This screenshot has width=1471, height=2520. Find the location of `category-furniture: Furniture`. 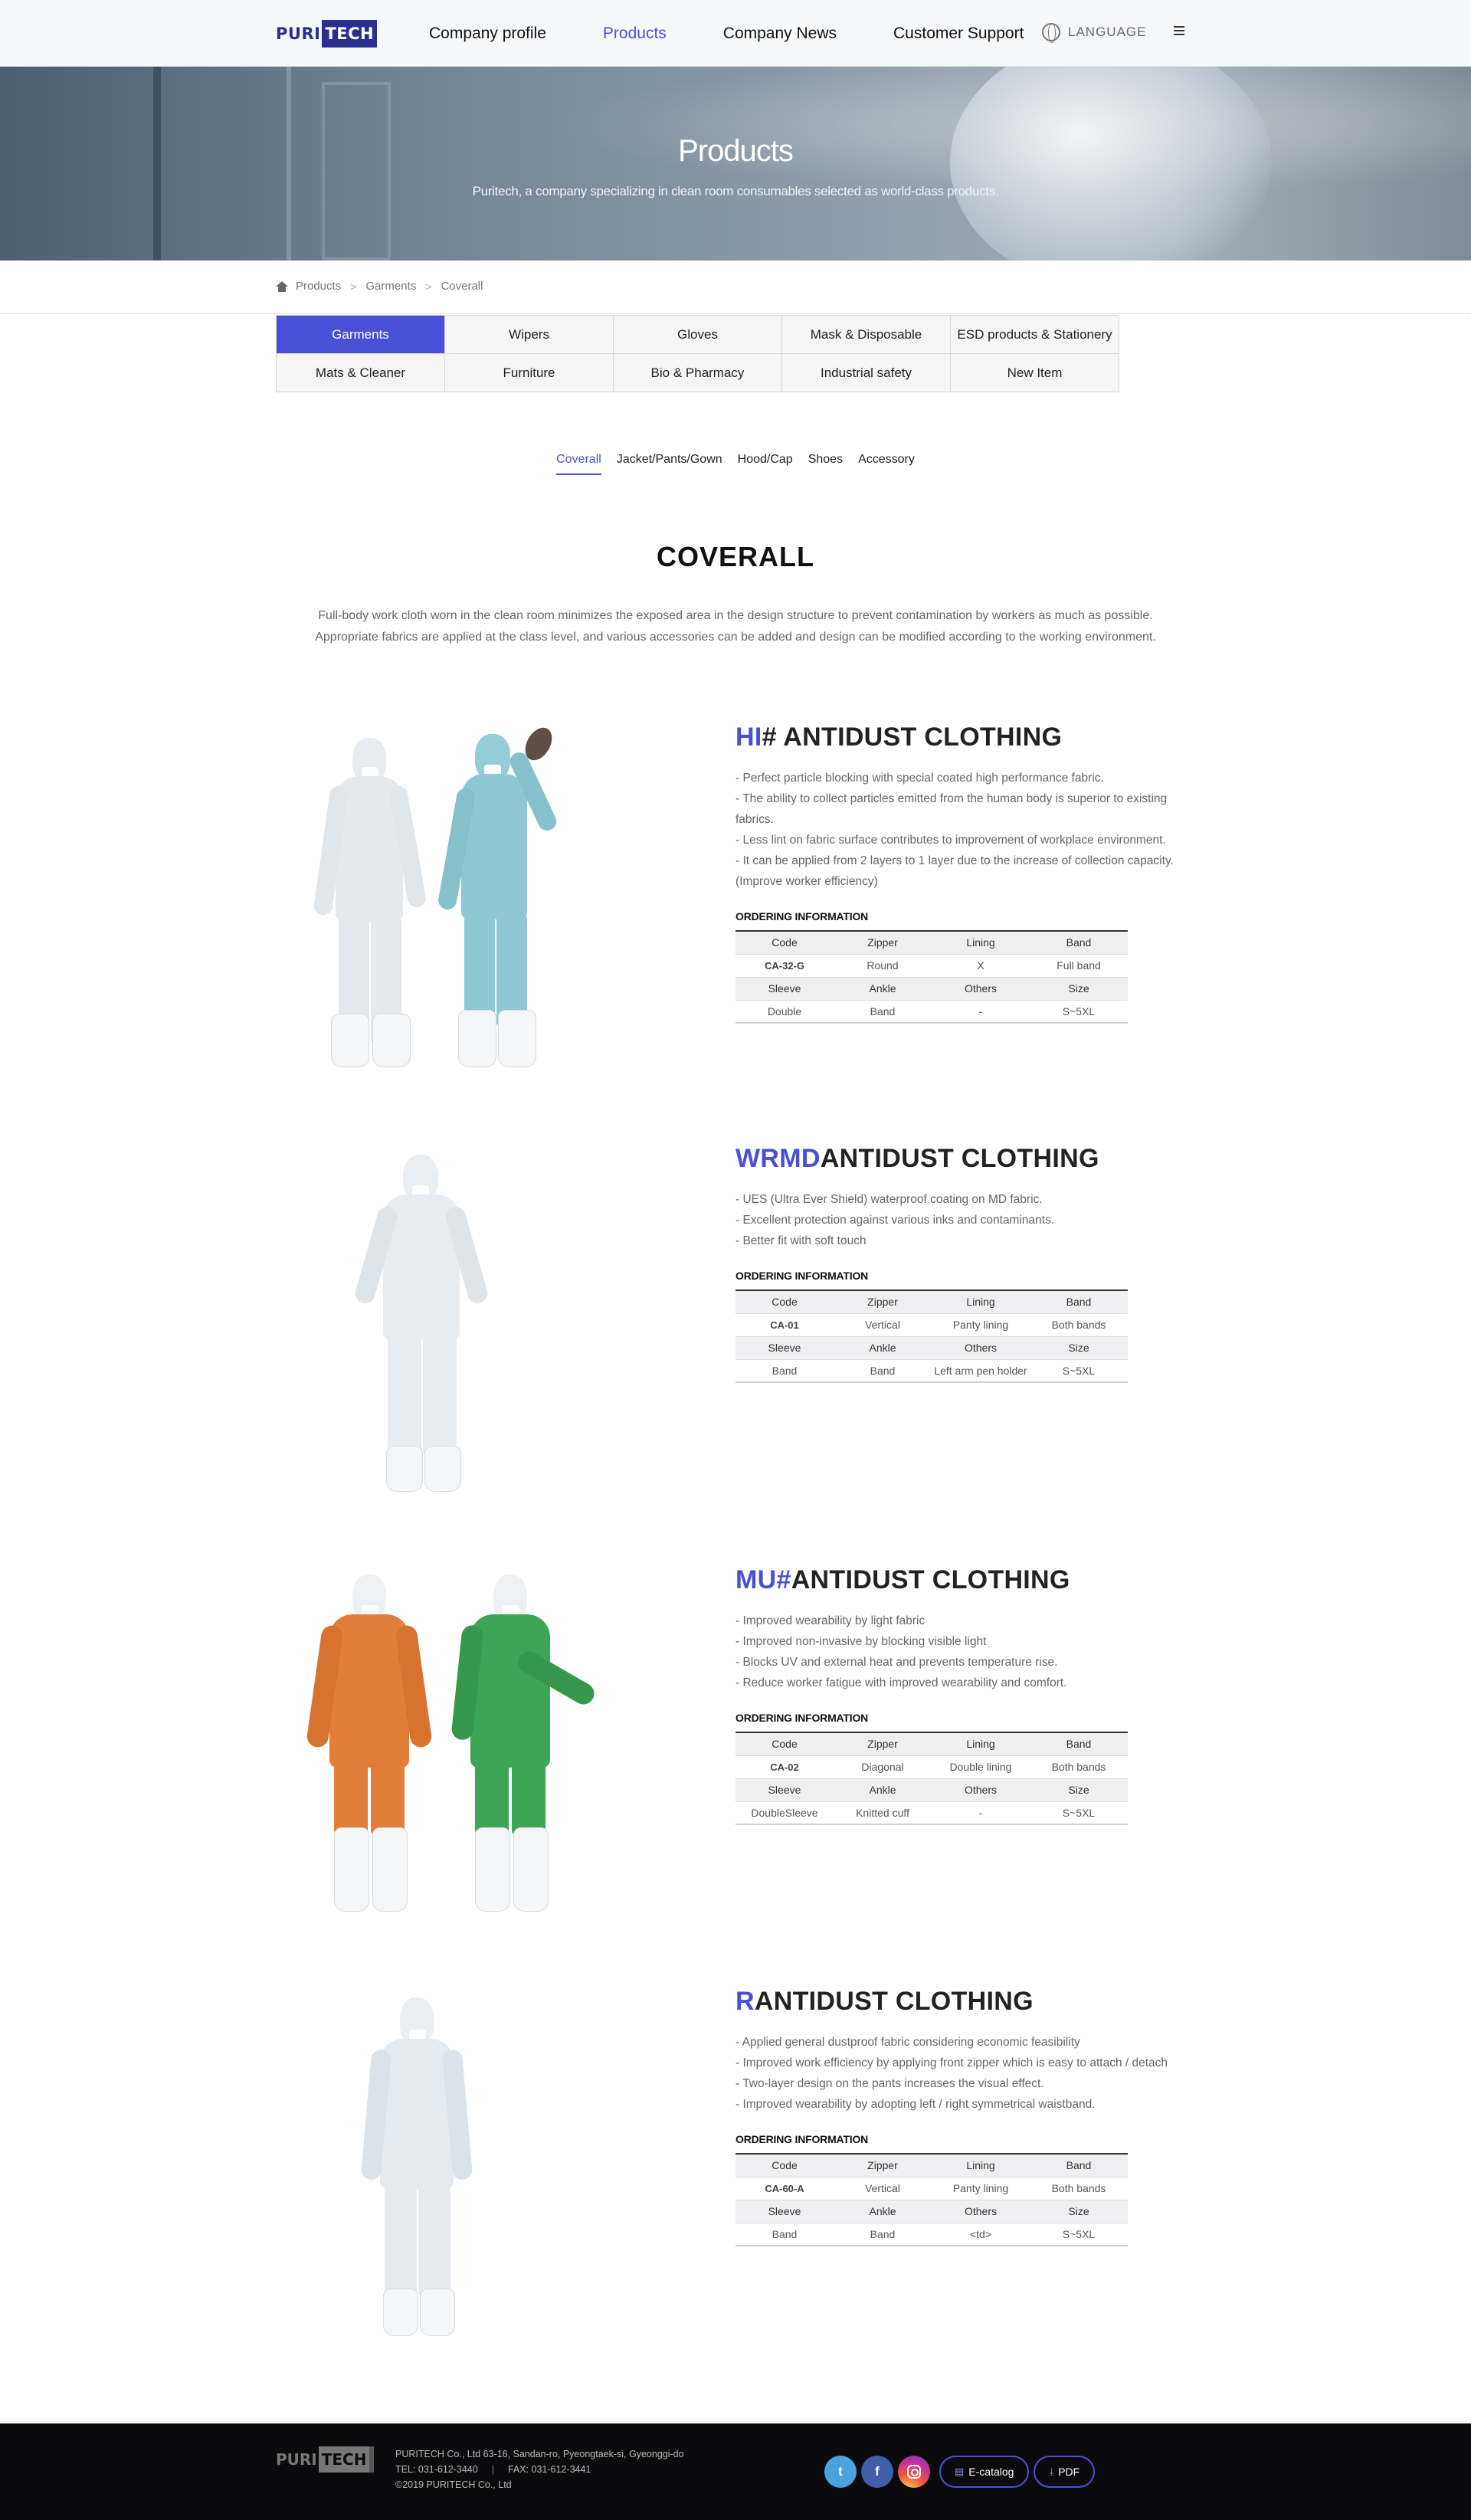

category-furniture: Furniture is located at coordinates (529, 373).